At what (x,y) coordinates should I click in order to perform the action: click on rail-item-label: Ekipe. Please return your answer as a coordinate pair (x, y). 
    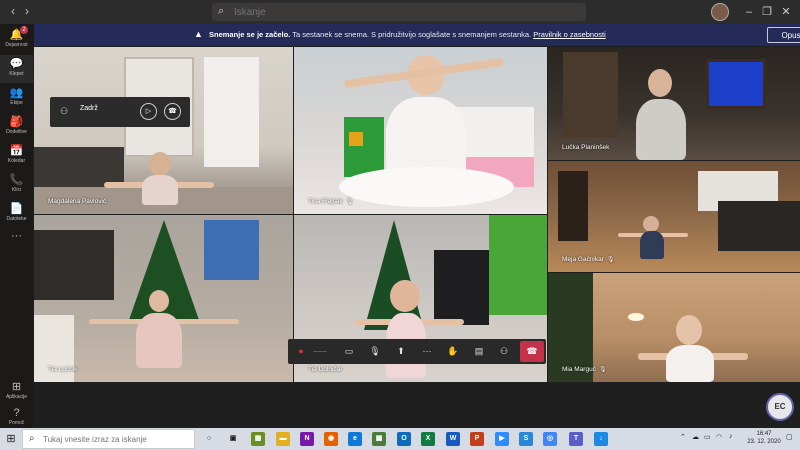
    Looking at the image, I should click on (16, 103).